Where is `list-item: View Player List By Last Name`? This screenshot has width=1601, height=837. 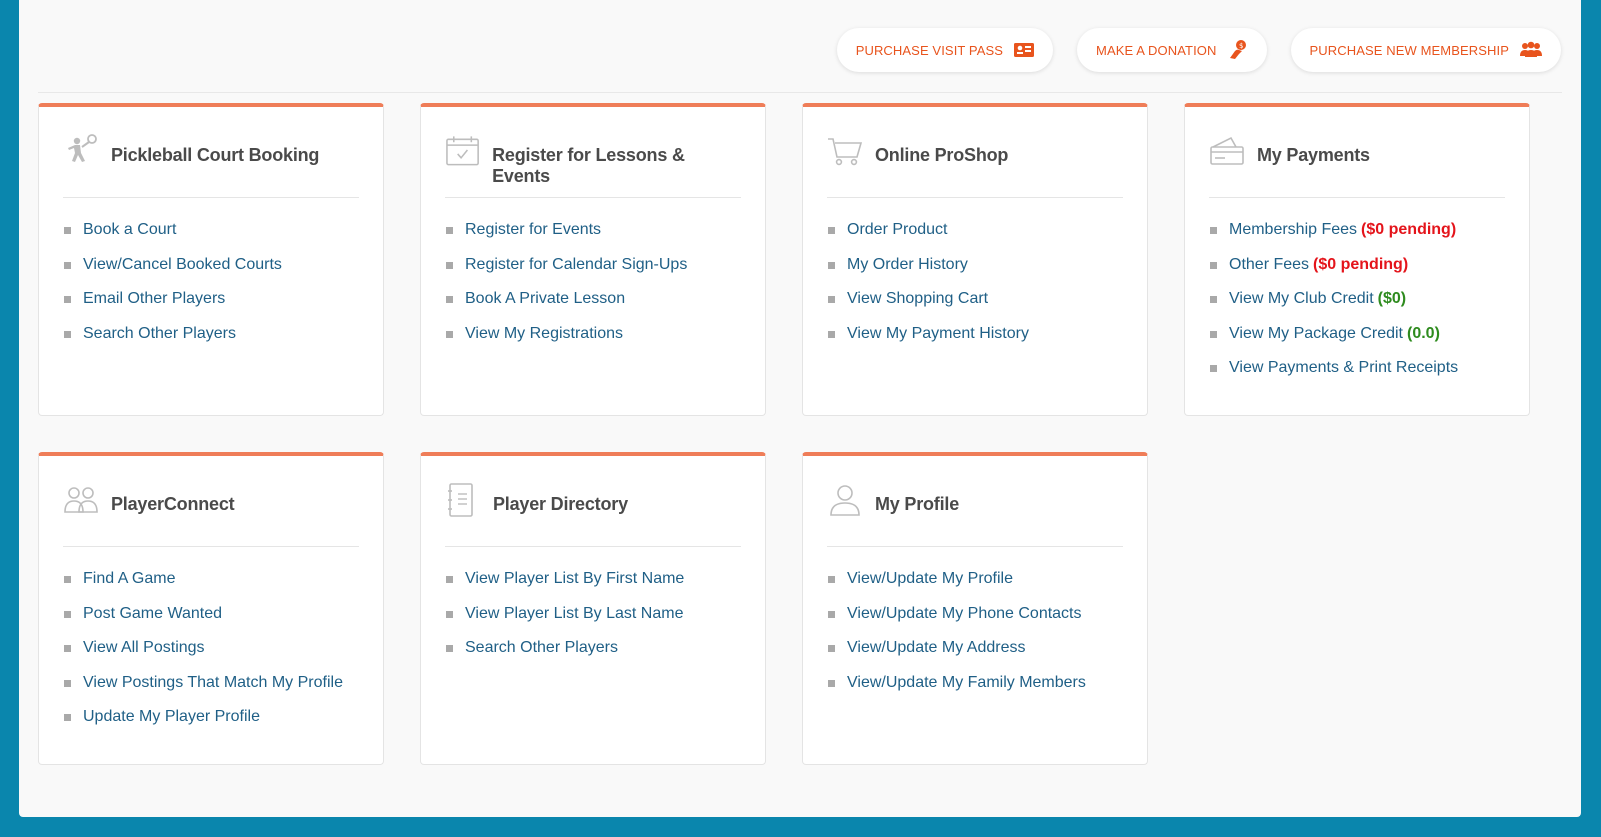 list-item: View Player List By Last Name is located at coordinates (564, 622).